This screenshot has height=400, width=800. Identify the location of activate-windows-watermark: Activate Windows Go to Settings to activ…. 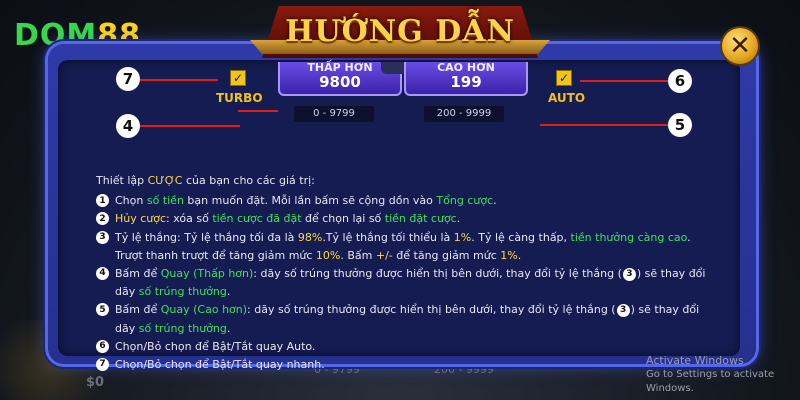
(723, 375).